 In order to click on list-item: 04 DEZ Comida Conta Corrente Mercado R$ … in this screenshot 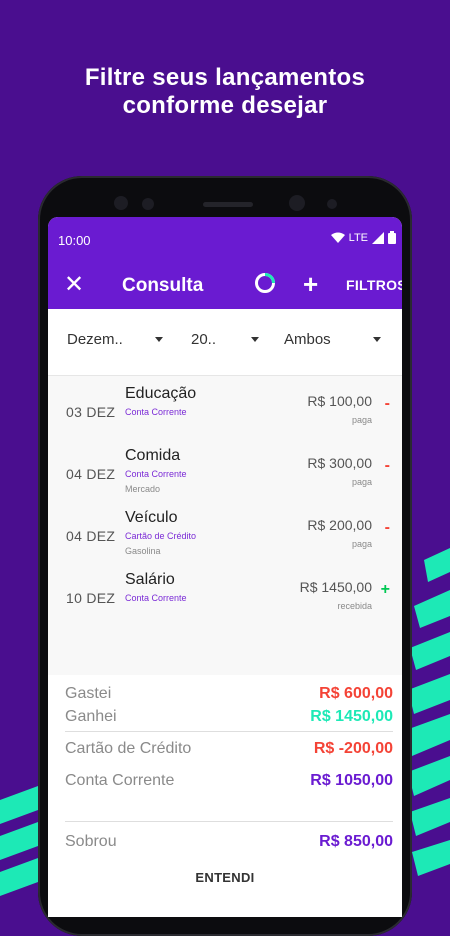, I will do `click(225, 474)`.